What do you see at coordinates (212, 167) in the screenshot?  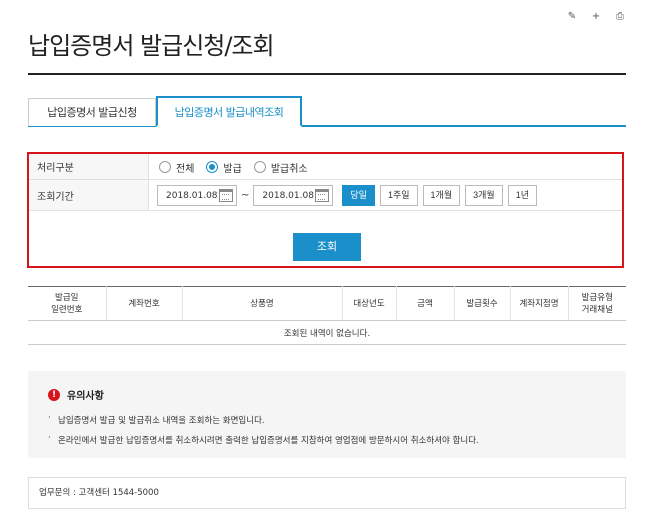 I see `radio-issue-circle` at bounding box center [212, 167].